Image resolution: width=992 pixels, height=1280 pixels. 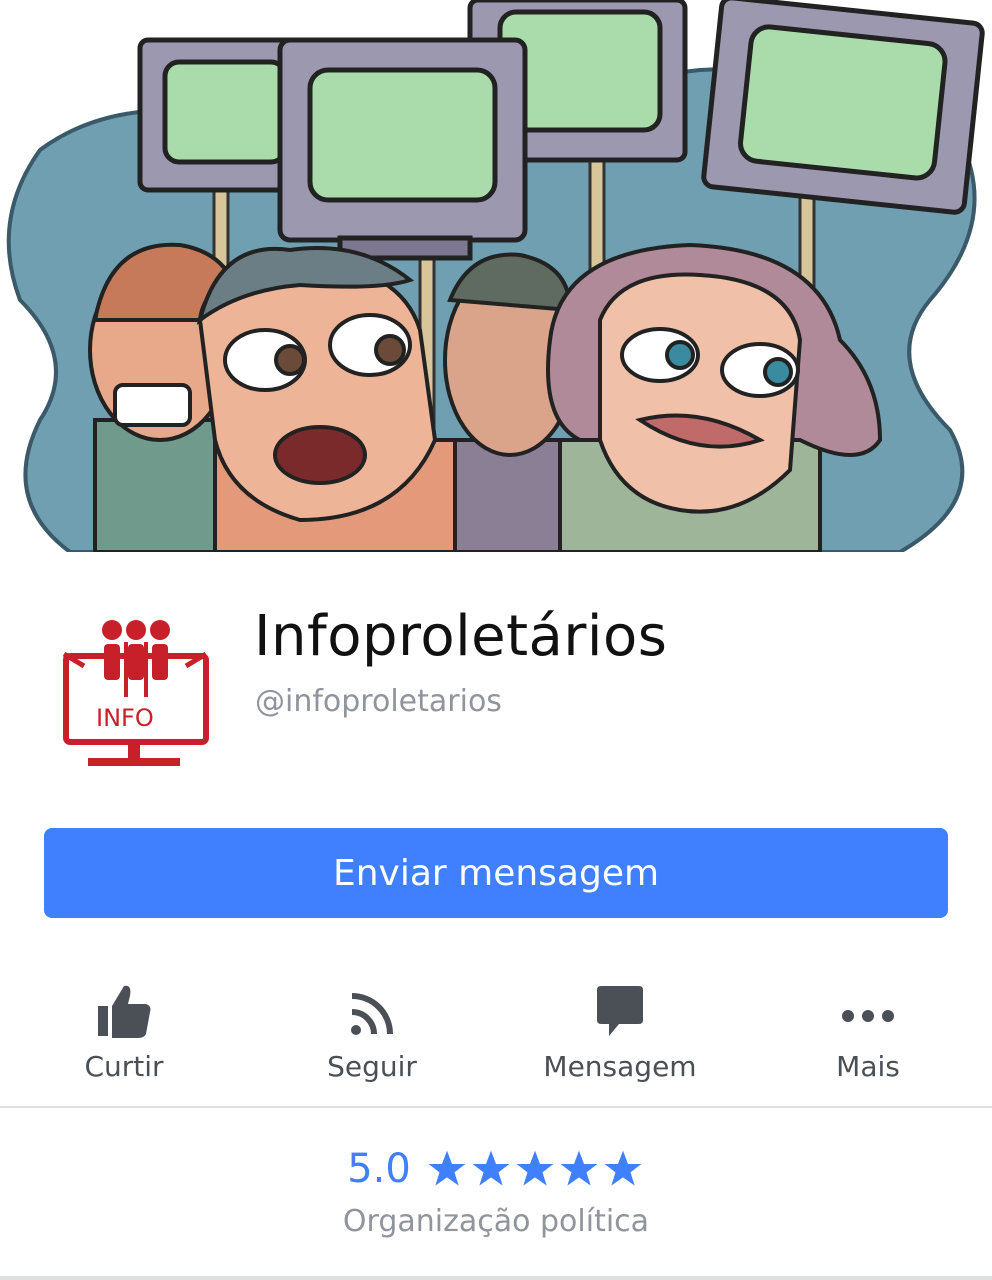 What do you see at coordinates (620, 1011) in the screenshot?
I see `chat-bubble-icon` at bounding box center [620, 1011].